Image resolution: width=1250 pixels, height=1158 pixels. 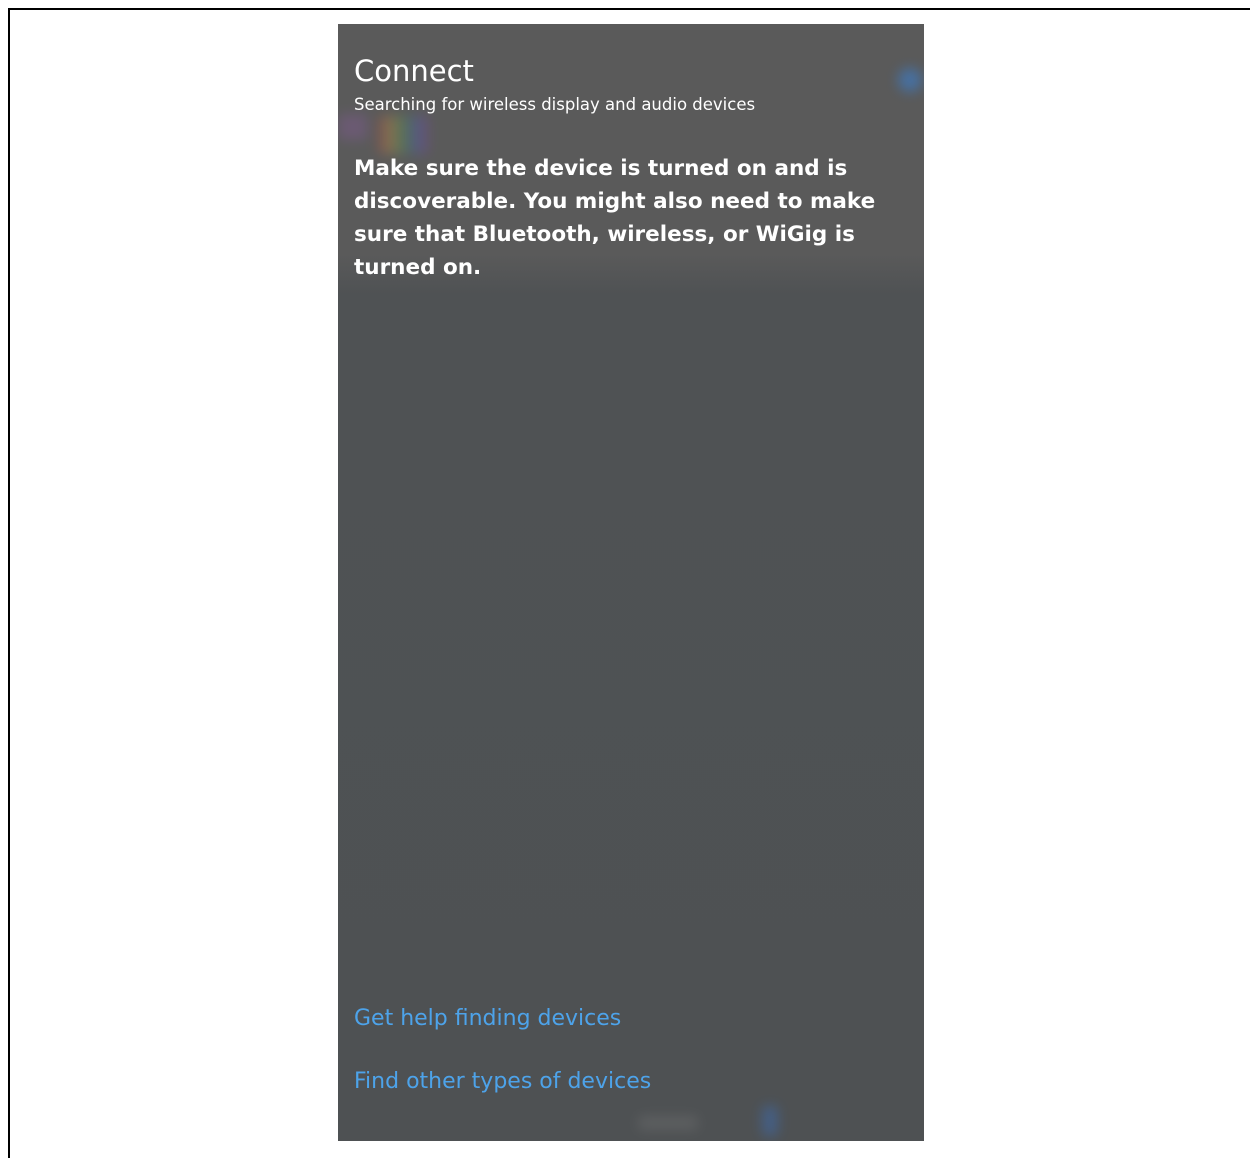 What do you see at coordinates (502, 1081) in the screenshot?
I see `find-other-device-types-link: Find other types of devices` at bounding box center [502, 1081].